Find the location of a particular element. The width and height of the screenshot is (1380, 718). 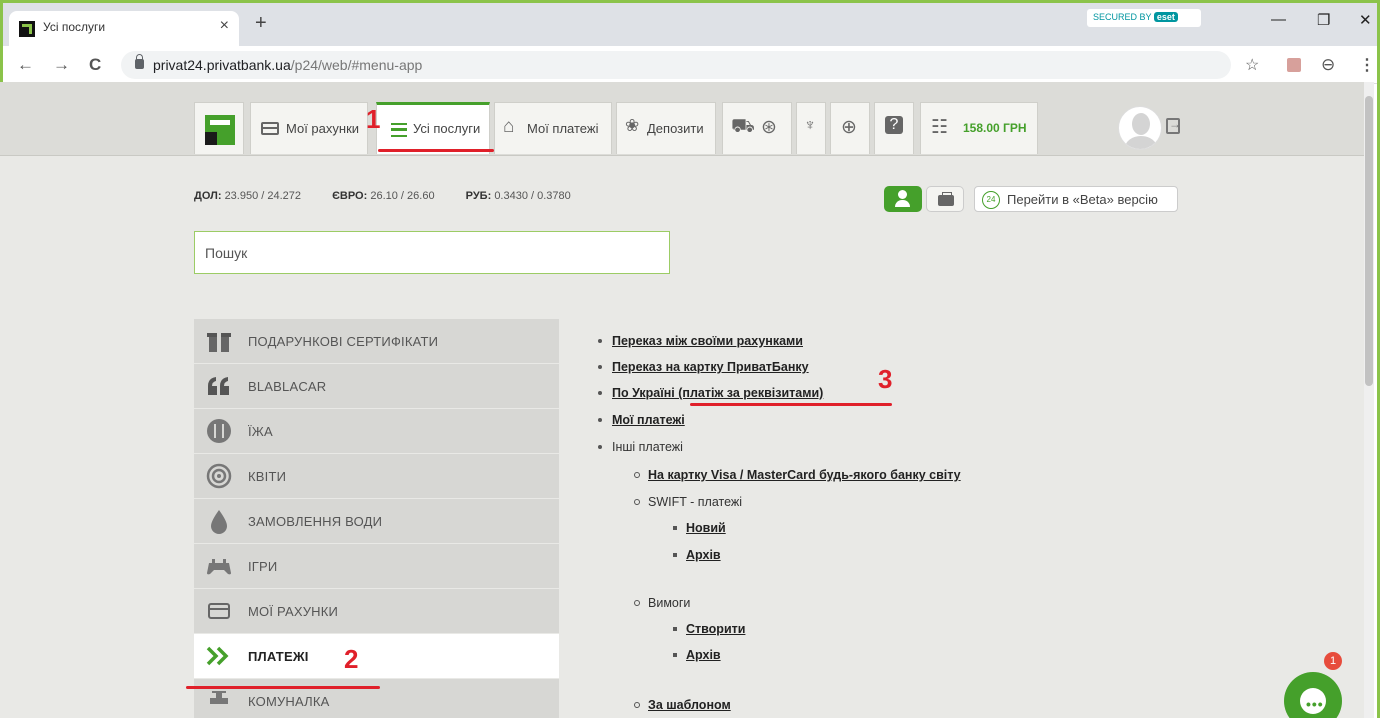

beta-version-button: 24 Перейти в «Beta» версію is located at coordinates (1076, 199).